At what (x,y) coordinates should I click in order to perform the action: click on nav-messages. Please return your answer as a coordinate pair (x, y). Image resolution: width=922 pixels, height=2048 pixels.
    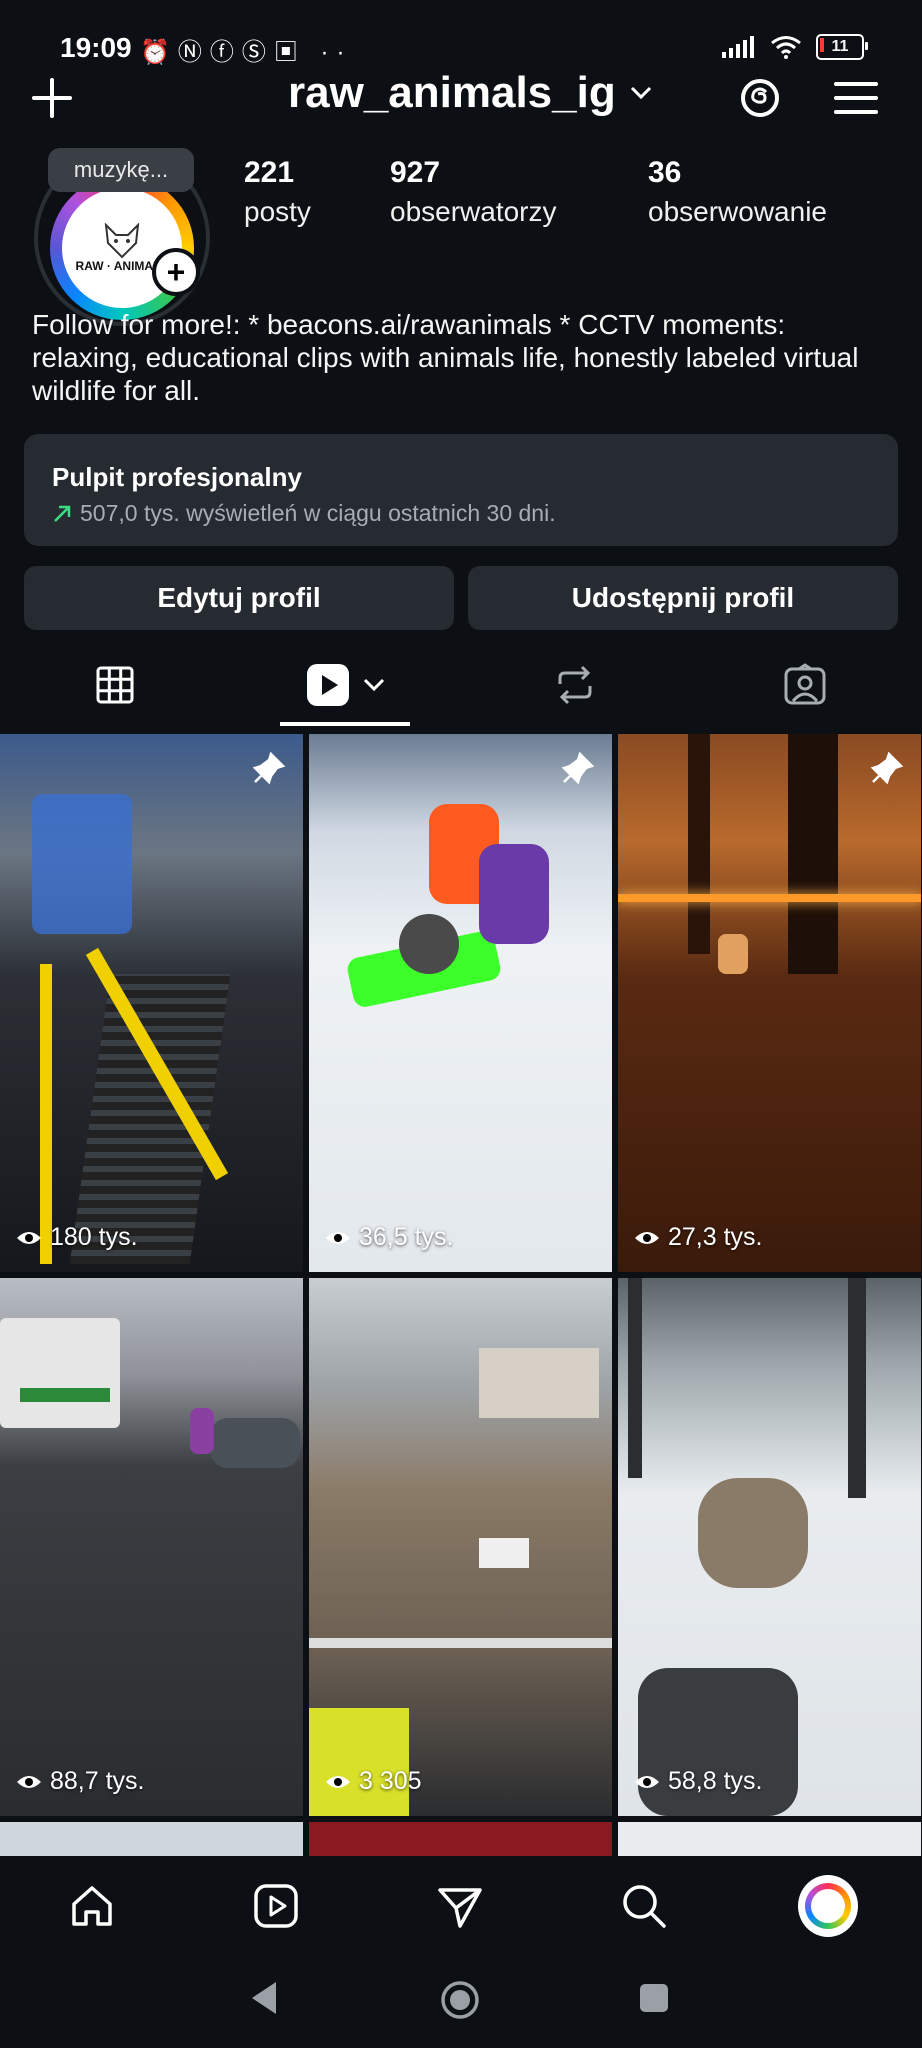
    Looking at the image, I should click on (460, 1906).